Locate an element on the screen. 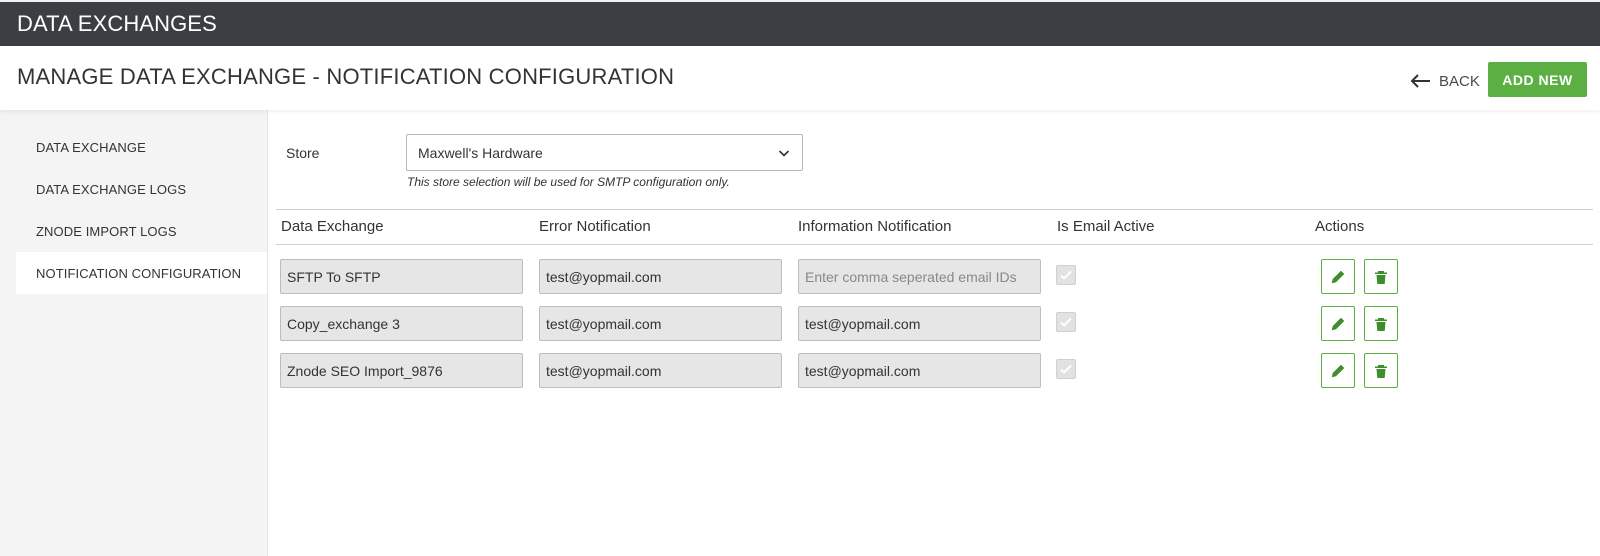 The width and height of the screenshot is (1600, 556). back-button: BACK is located at coordinates (1444, 81).